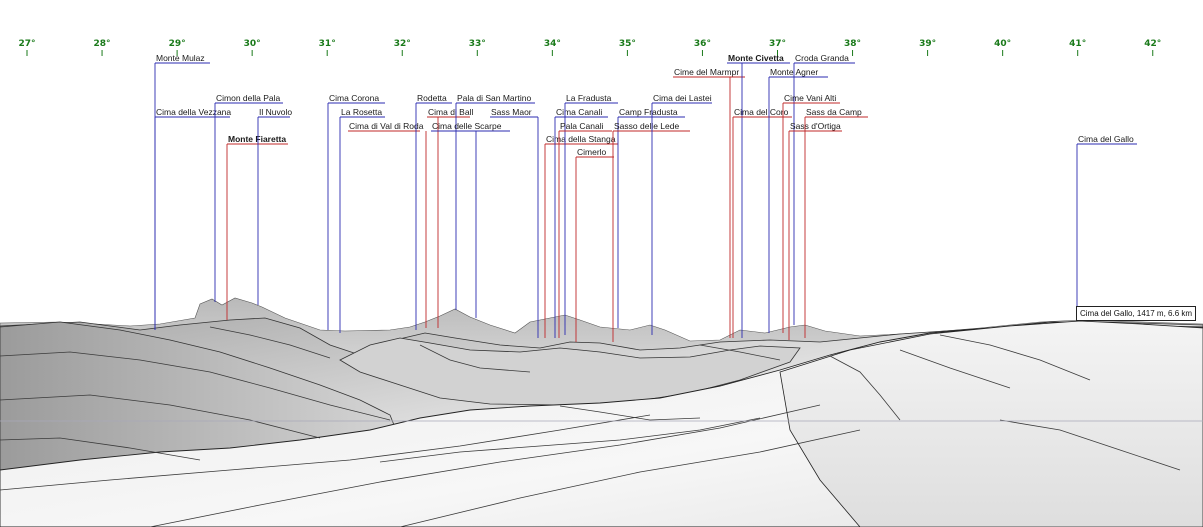  I want to click on peak-name: Sass Maor, so click(511, 112).